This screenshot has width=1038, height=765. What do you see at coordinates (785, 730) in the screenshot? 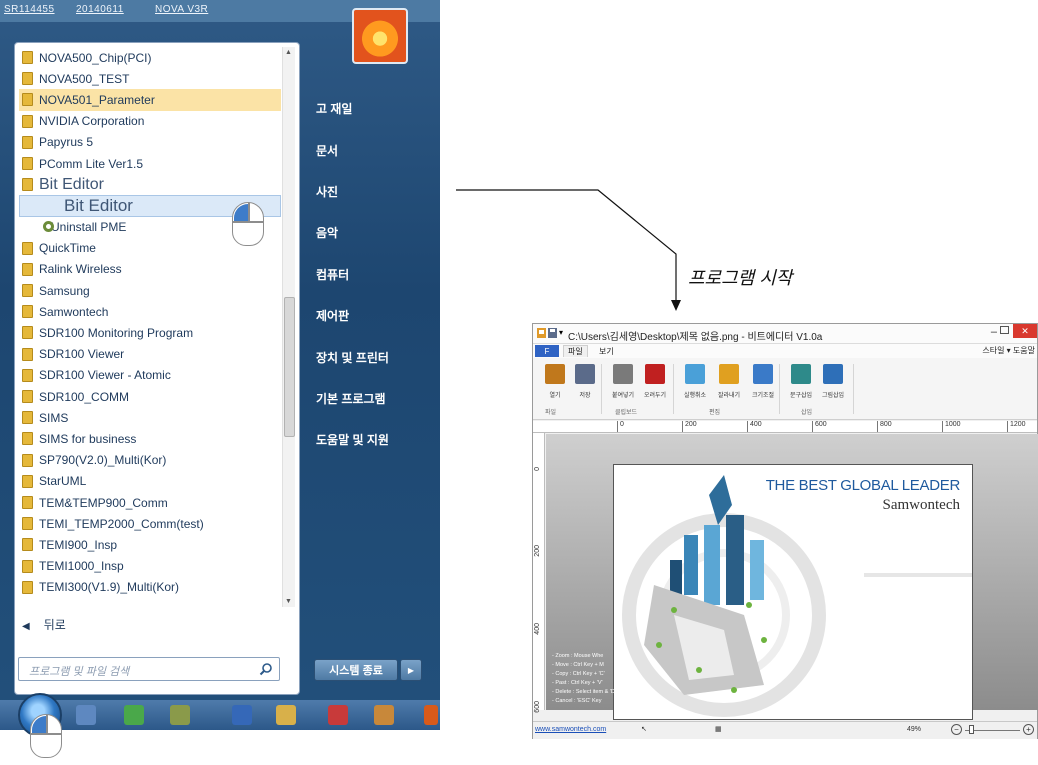
I see `status-bar: www.samwontech.com ↖ ▦ 49% − +` at bounding box center [785, 730].